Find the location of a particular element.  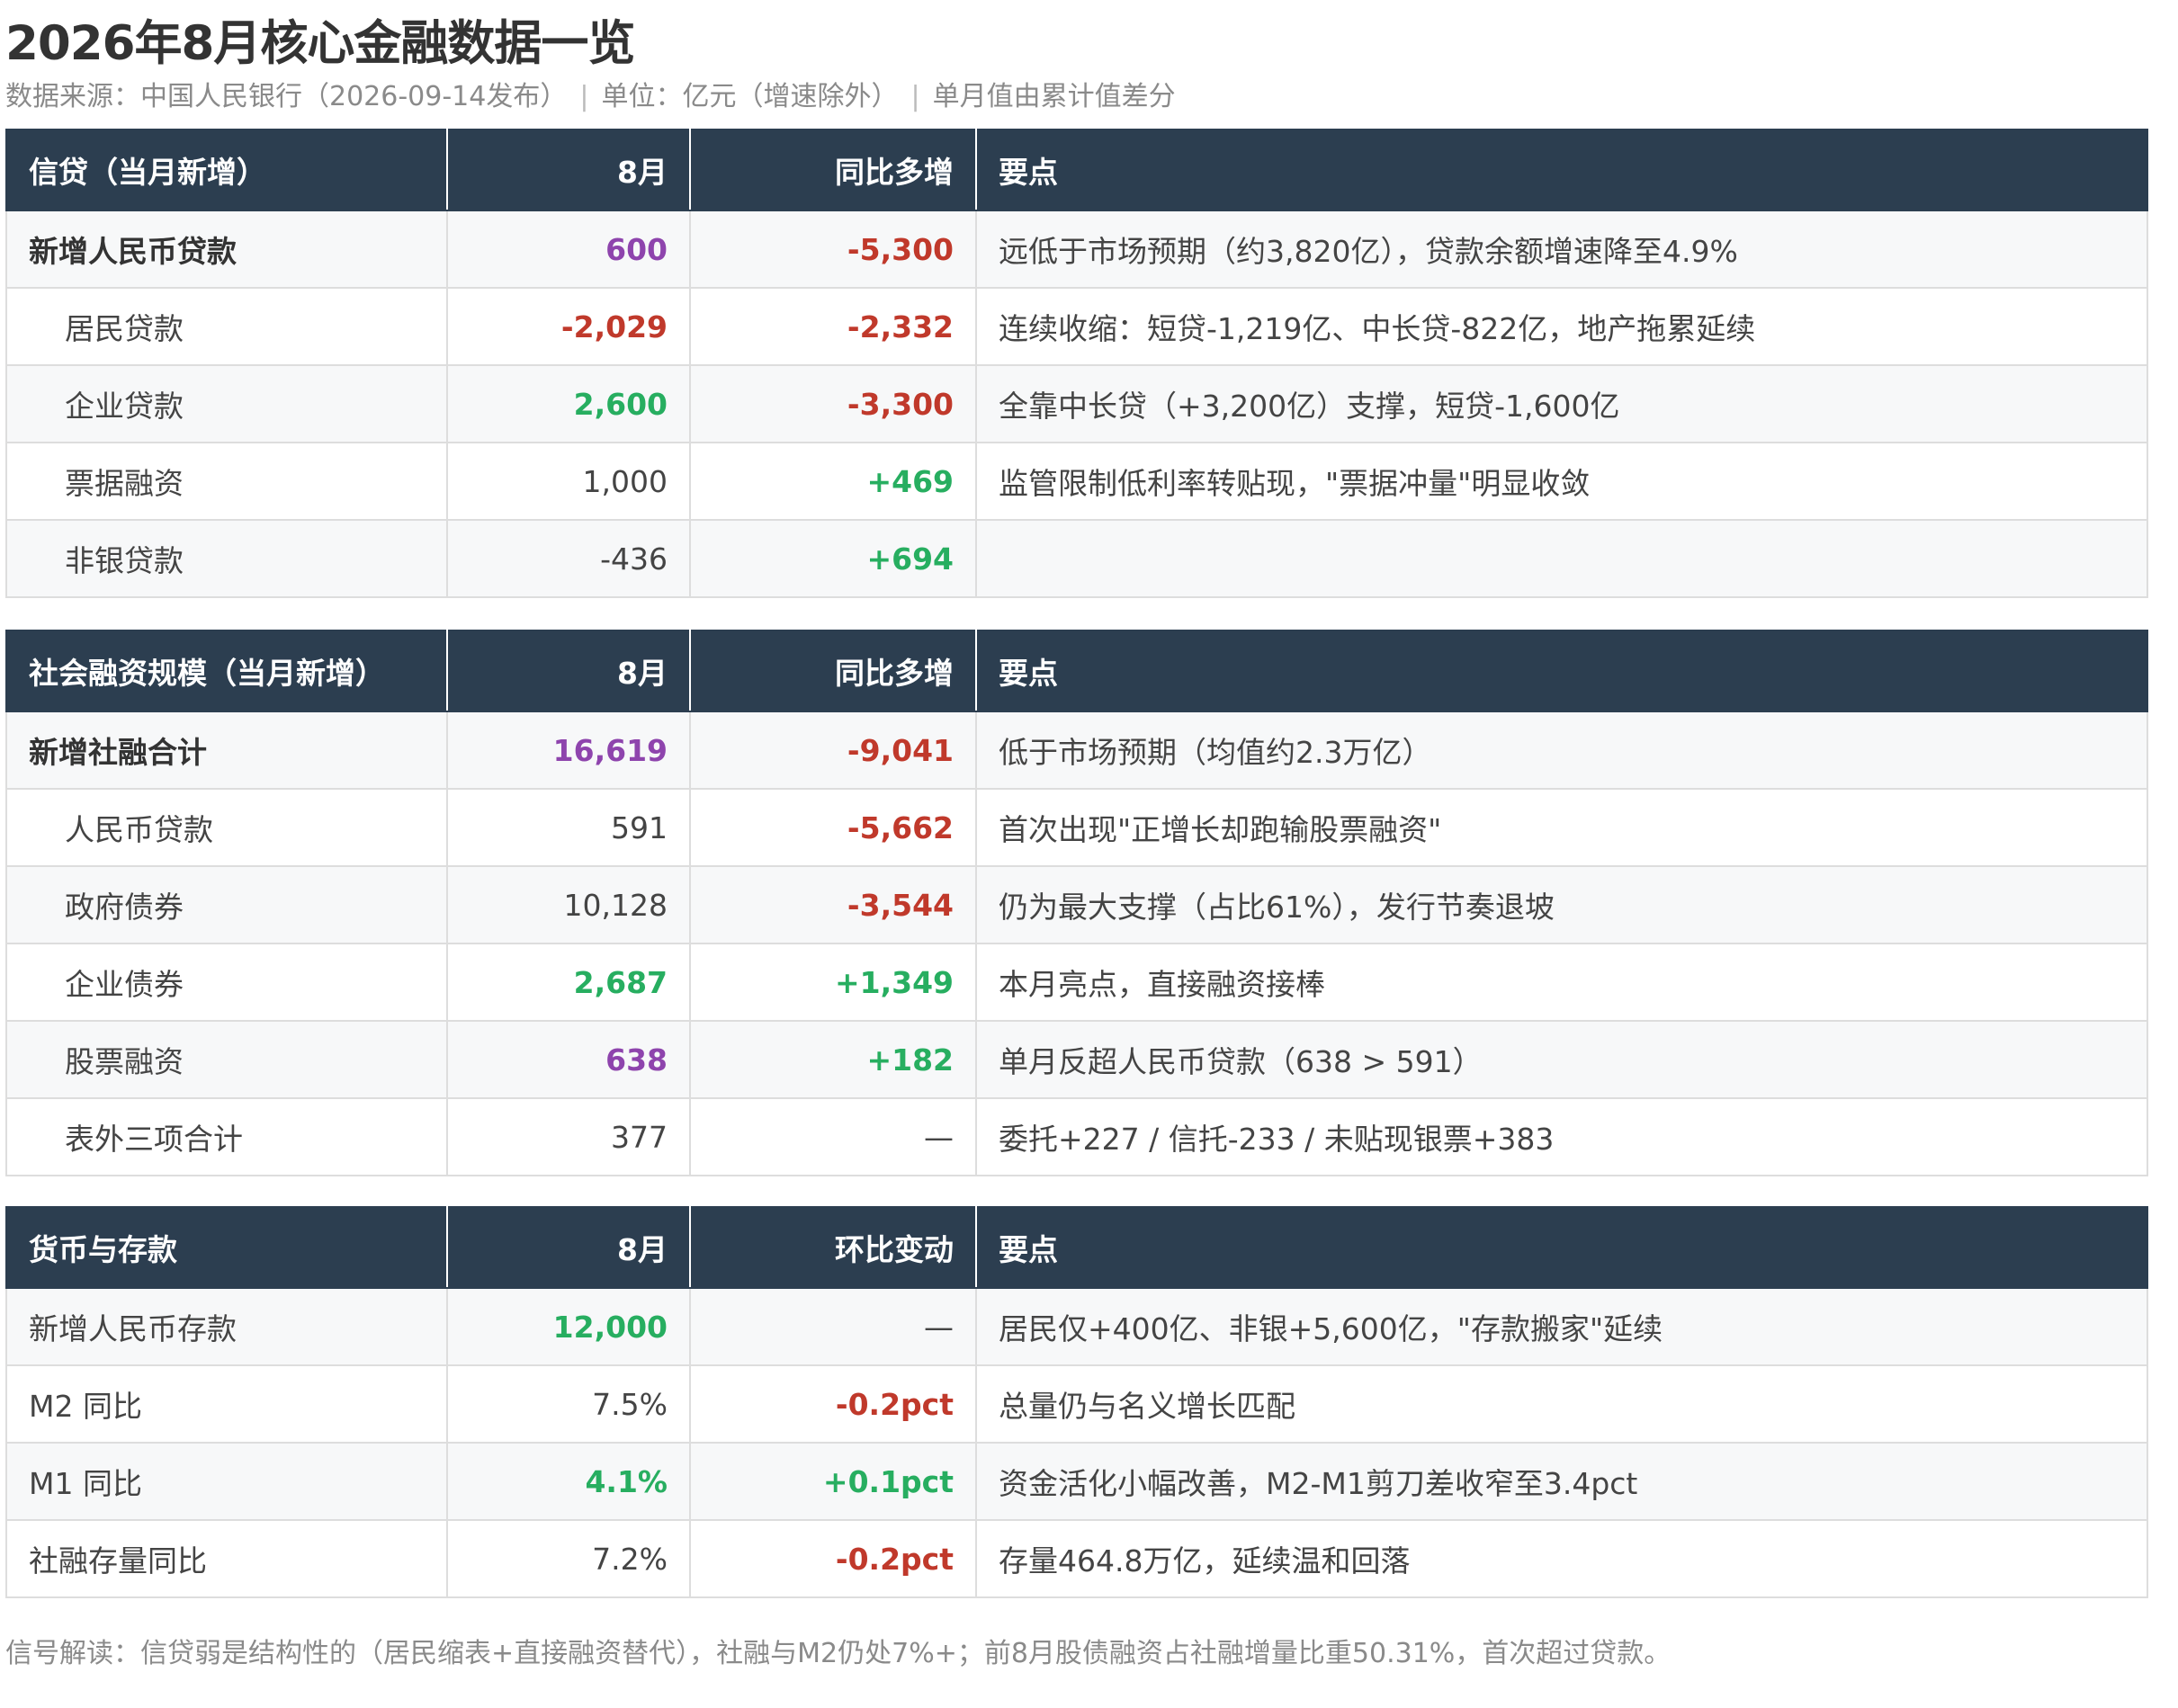

row-label: 居民贷款 is located at coordinates (226, 326).